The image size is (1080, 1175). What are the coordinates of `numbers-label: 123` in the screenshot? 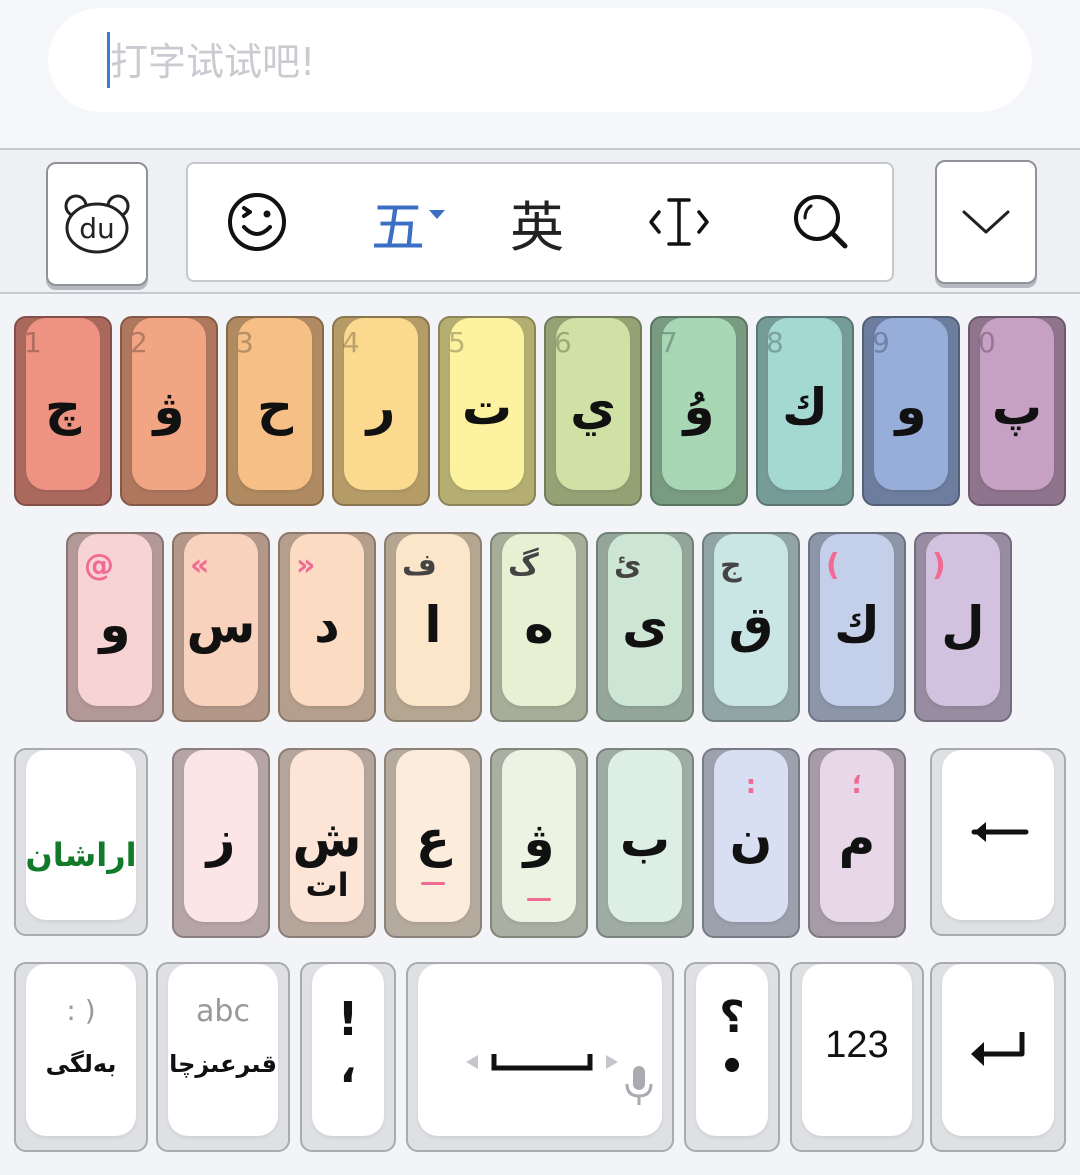 It's located at (857, 1045).